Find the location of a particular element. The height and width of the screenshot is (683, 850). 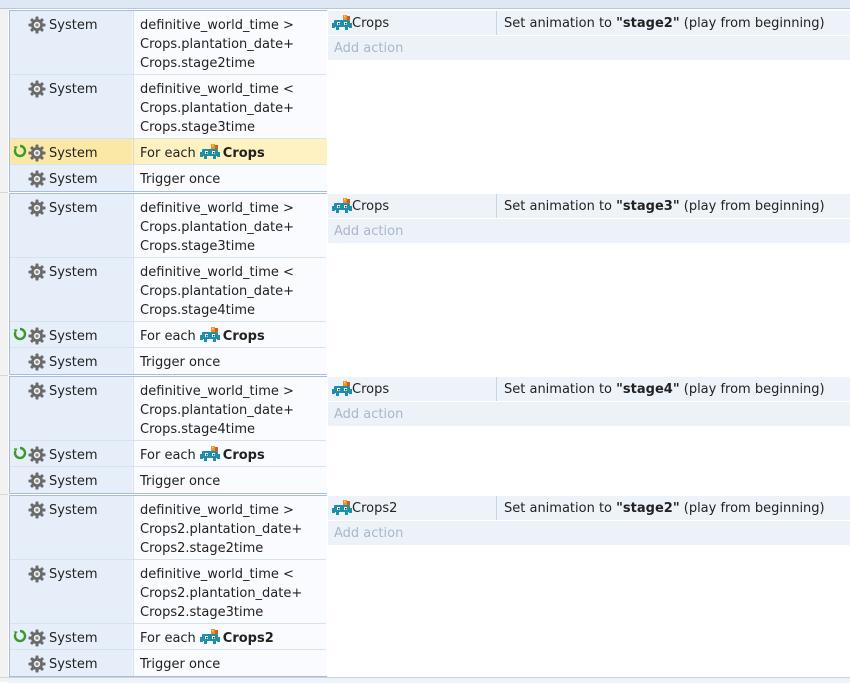

action-object-name: Crops2 is located at coordinates (375, 508).